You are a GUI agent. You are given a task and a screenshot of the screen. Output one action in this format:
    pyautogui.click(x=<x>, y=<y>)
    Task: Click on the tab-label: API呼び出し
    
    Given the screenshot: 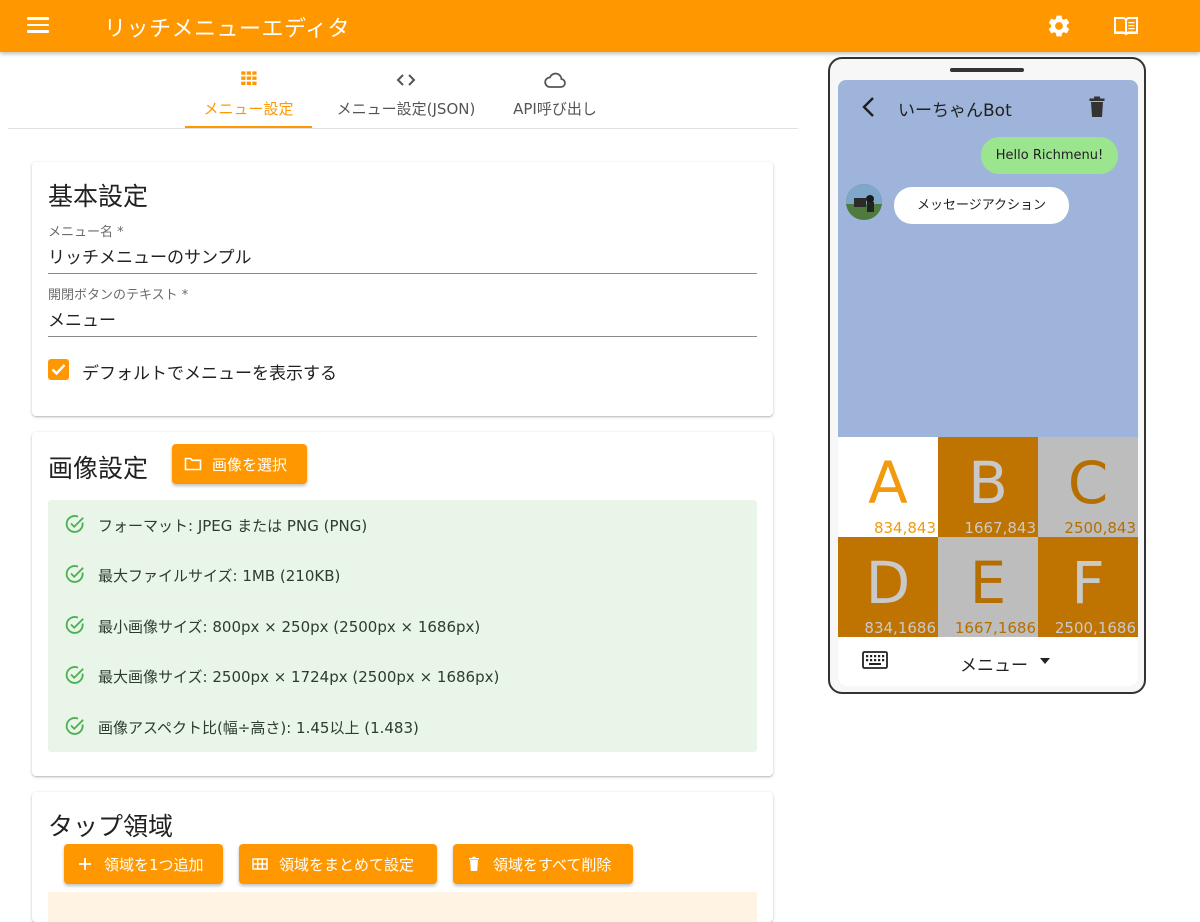 What is the action you would take?
    pyautogui.click(x=555, y=109)
    